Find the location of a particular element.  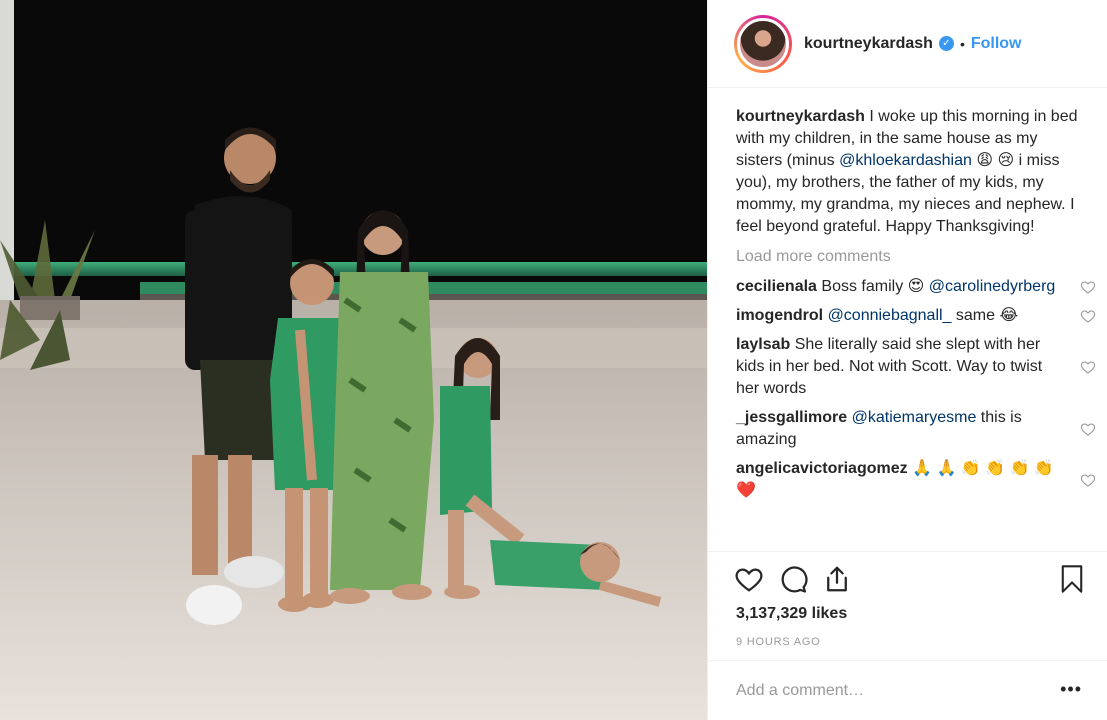

caption-mention: @khloekardashian is located at coordinates (905, 160).